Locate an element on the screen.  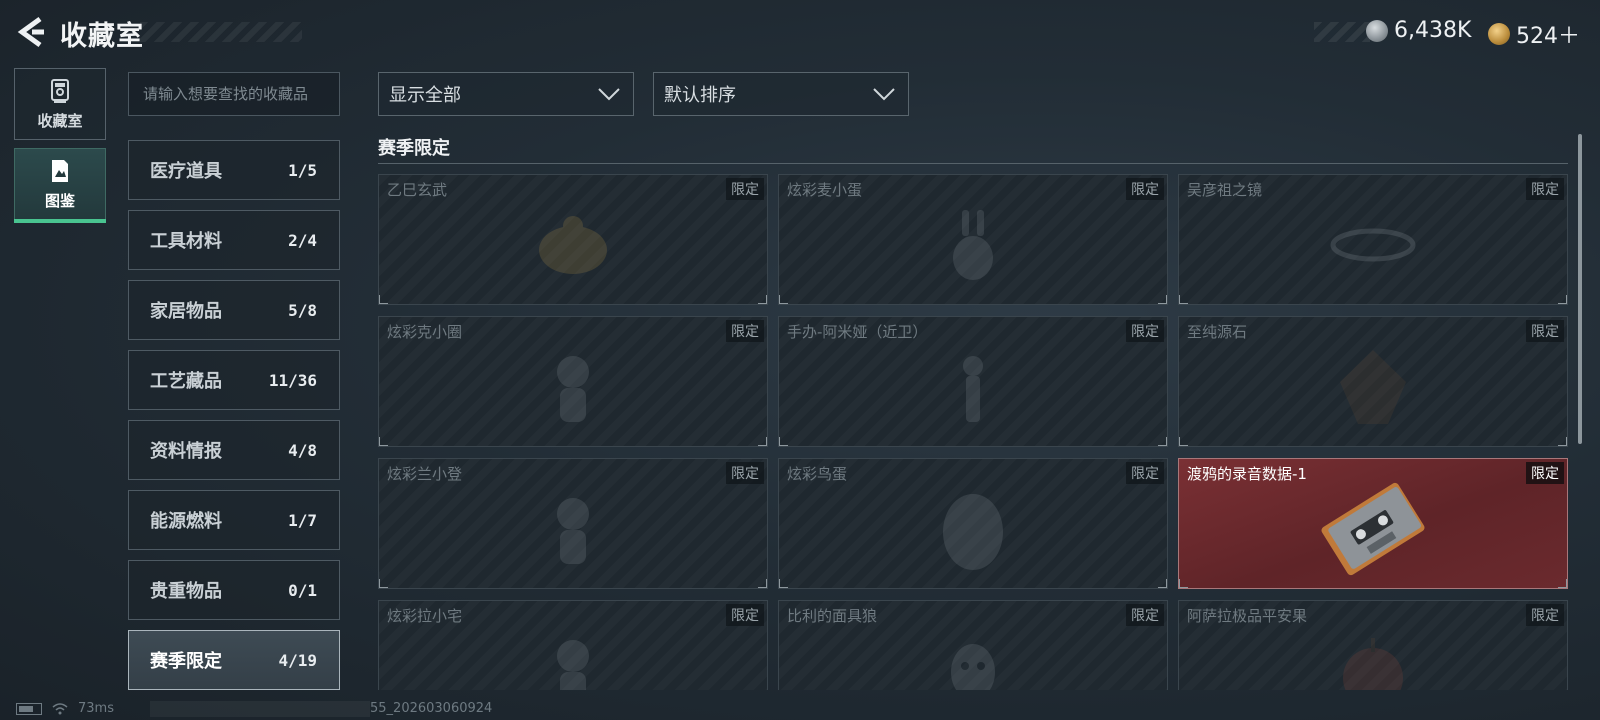
silver-currency: 6,438K is located at coordinates (1418, 30).